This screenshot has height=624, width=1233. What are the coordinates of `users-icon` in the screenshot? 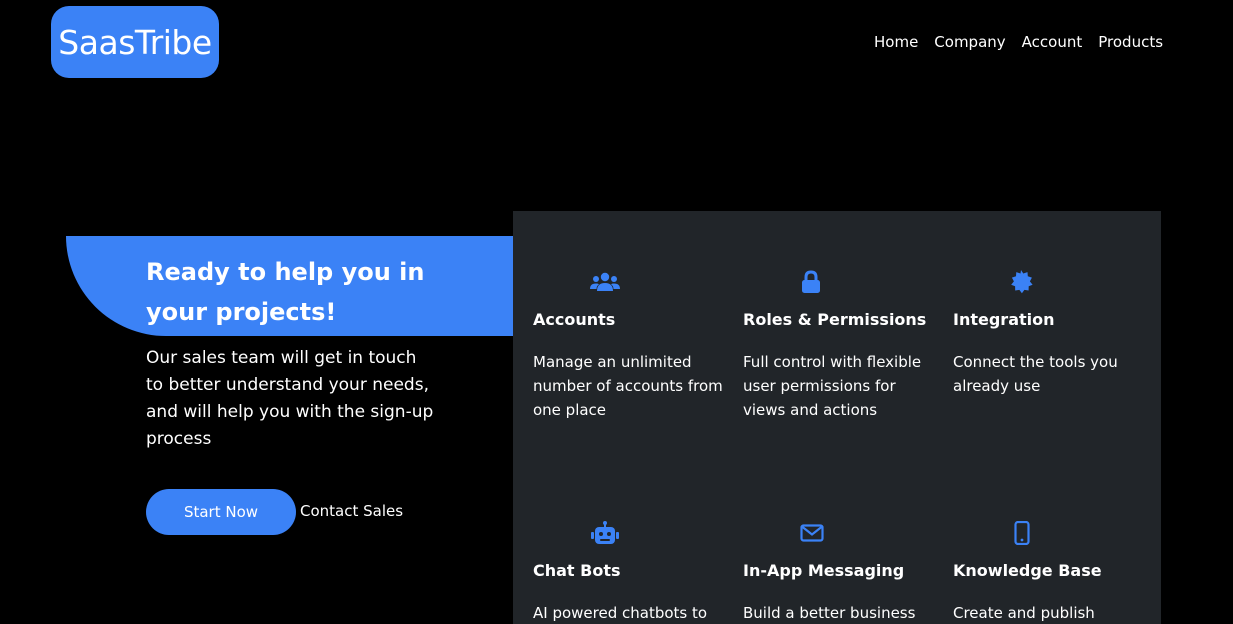 It's located at (605, 282).